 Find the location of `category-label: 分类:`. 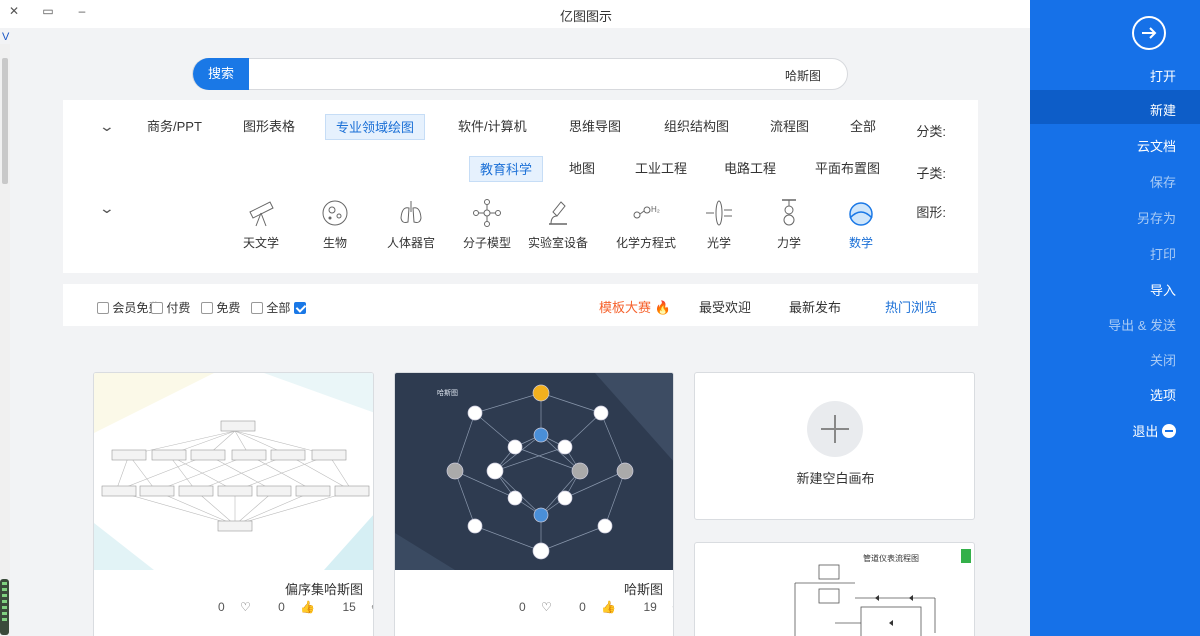

category-label: 分类: is located at coordinates (931, 131).